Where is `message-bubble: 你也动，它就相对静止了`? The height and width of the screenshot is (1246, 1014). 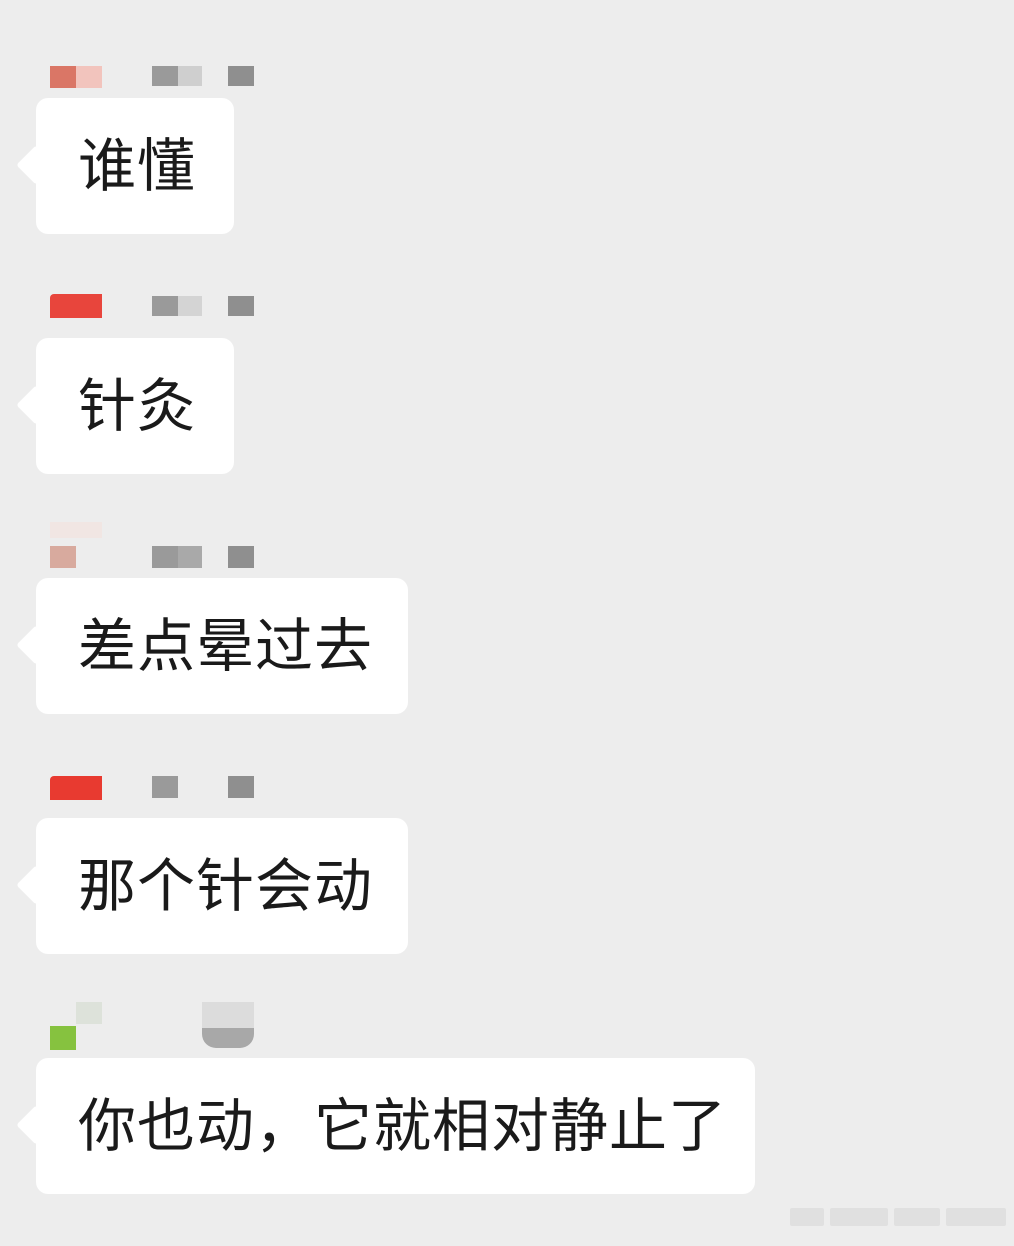 message-bubble: 你也动，它就相对静止了 is located at coordinates (395, 1126).